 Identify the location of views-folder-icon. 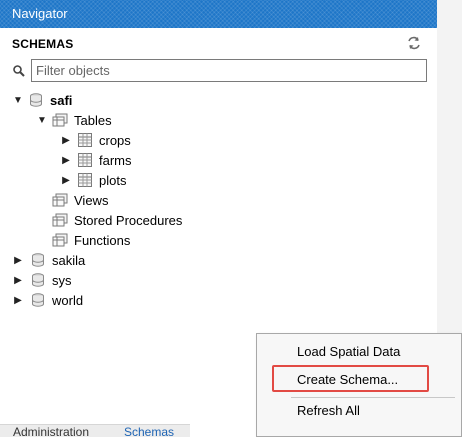
(60, 200).